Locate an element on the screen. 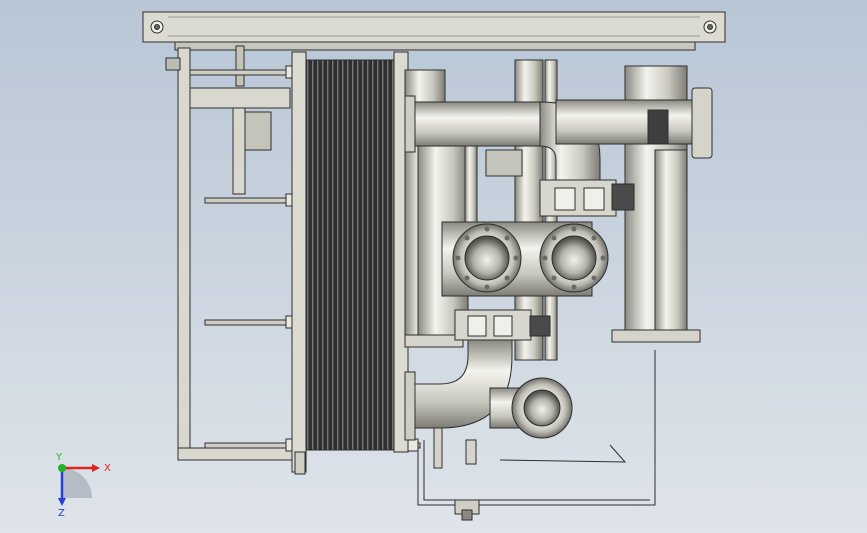  z-axis-label: Z is located at coordinates (61, 513).